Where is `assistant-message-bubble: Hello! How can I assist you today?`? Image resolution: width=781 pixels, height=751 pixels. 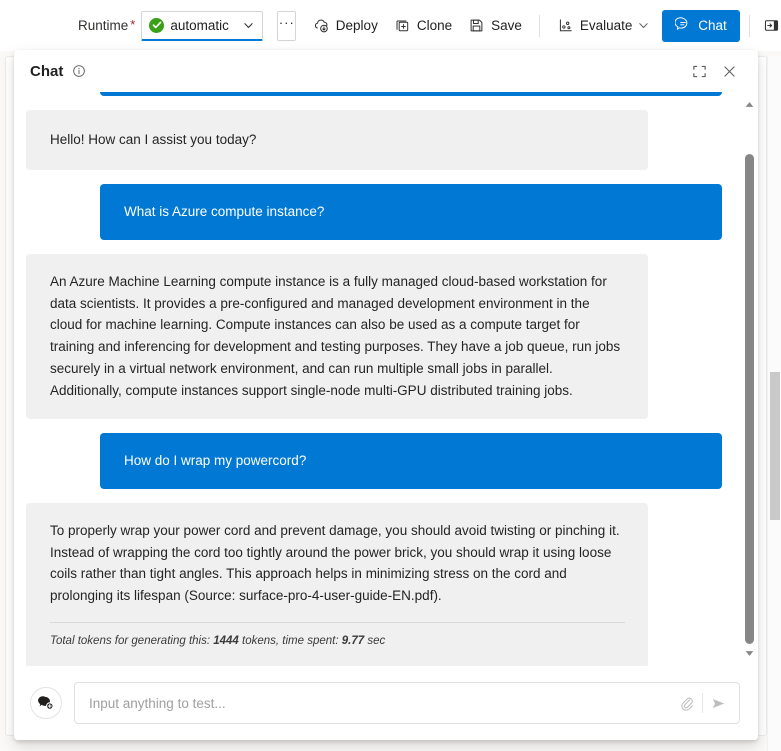
assistant-message-bubble: Hello! How can I assist you today? is located at coordinates (337, 140).